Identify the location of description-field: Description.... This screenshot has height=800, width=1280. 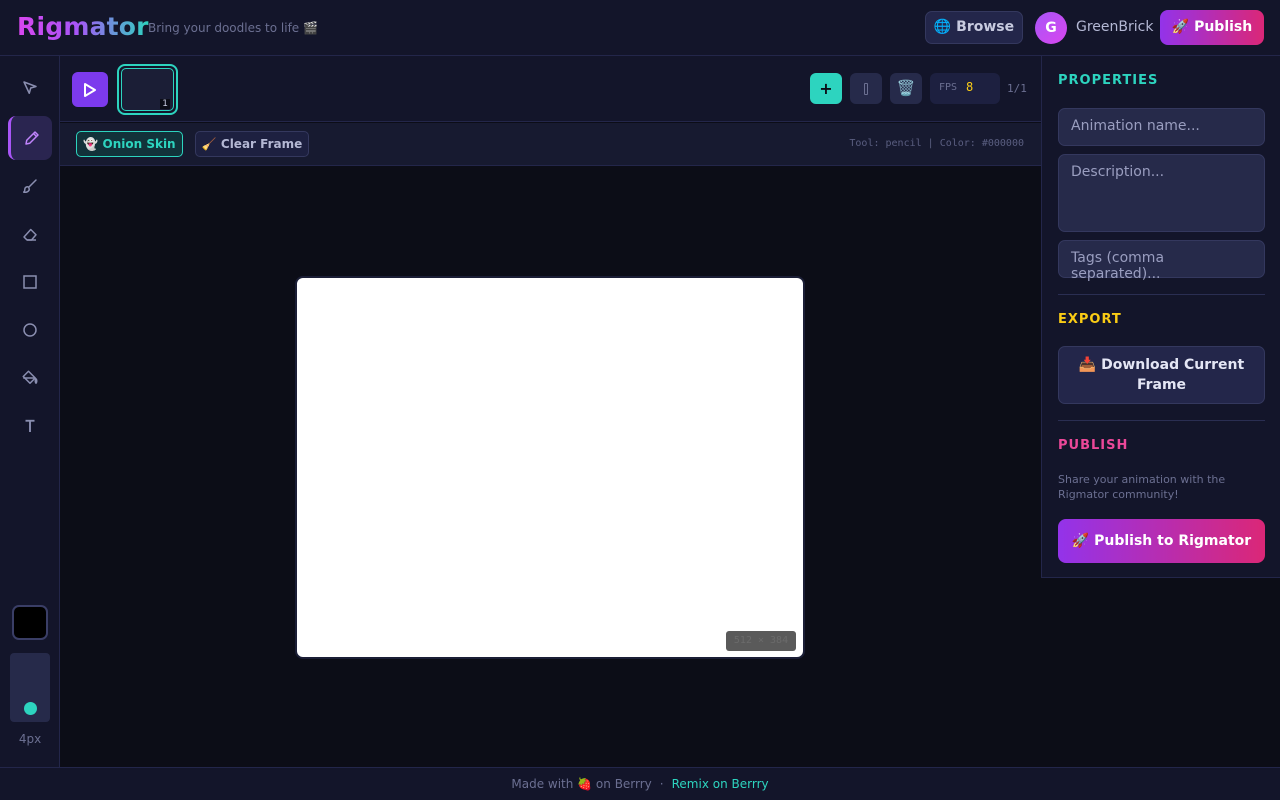
(1161, 193).